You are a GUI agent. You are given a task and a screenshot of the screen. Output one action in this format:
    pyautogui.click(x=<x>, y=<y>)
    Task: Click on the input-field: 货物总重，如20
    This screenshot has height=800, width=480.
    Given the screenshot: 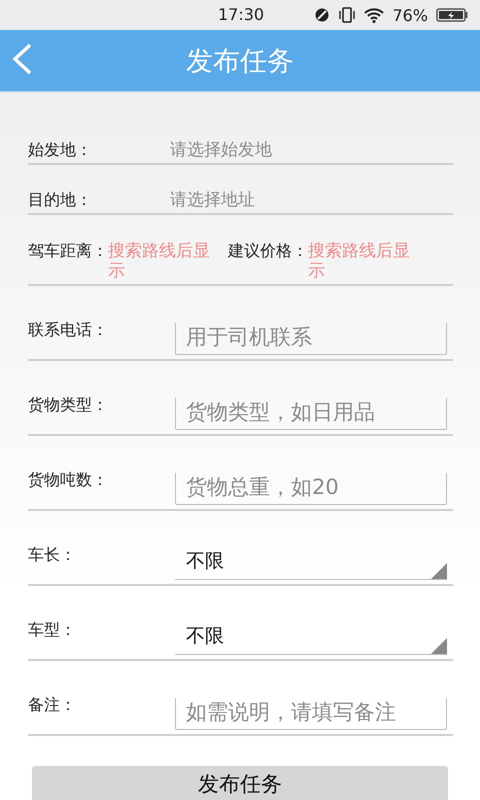 What is the action you would take?
    pyautogui.click(x=311, y=489)
    